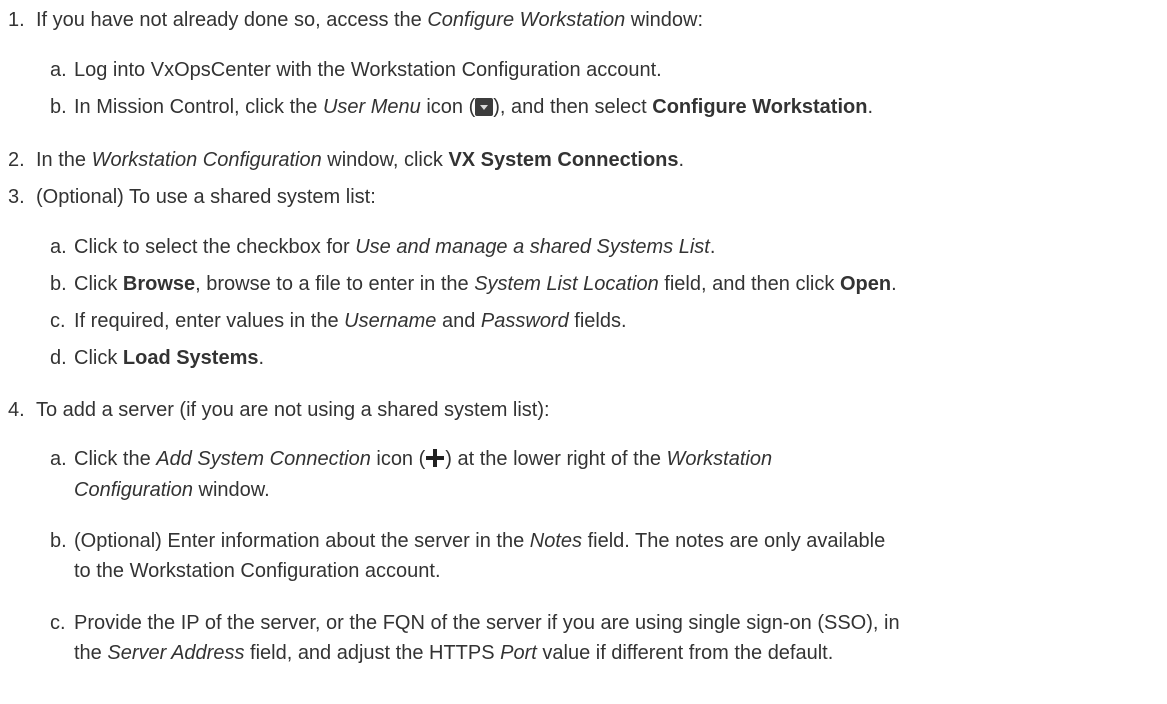  What do you see at coordinates (58, 358) in the screenshot?
I see `substep-letter: d.` at bounding box center [58, 358].